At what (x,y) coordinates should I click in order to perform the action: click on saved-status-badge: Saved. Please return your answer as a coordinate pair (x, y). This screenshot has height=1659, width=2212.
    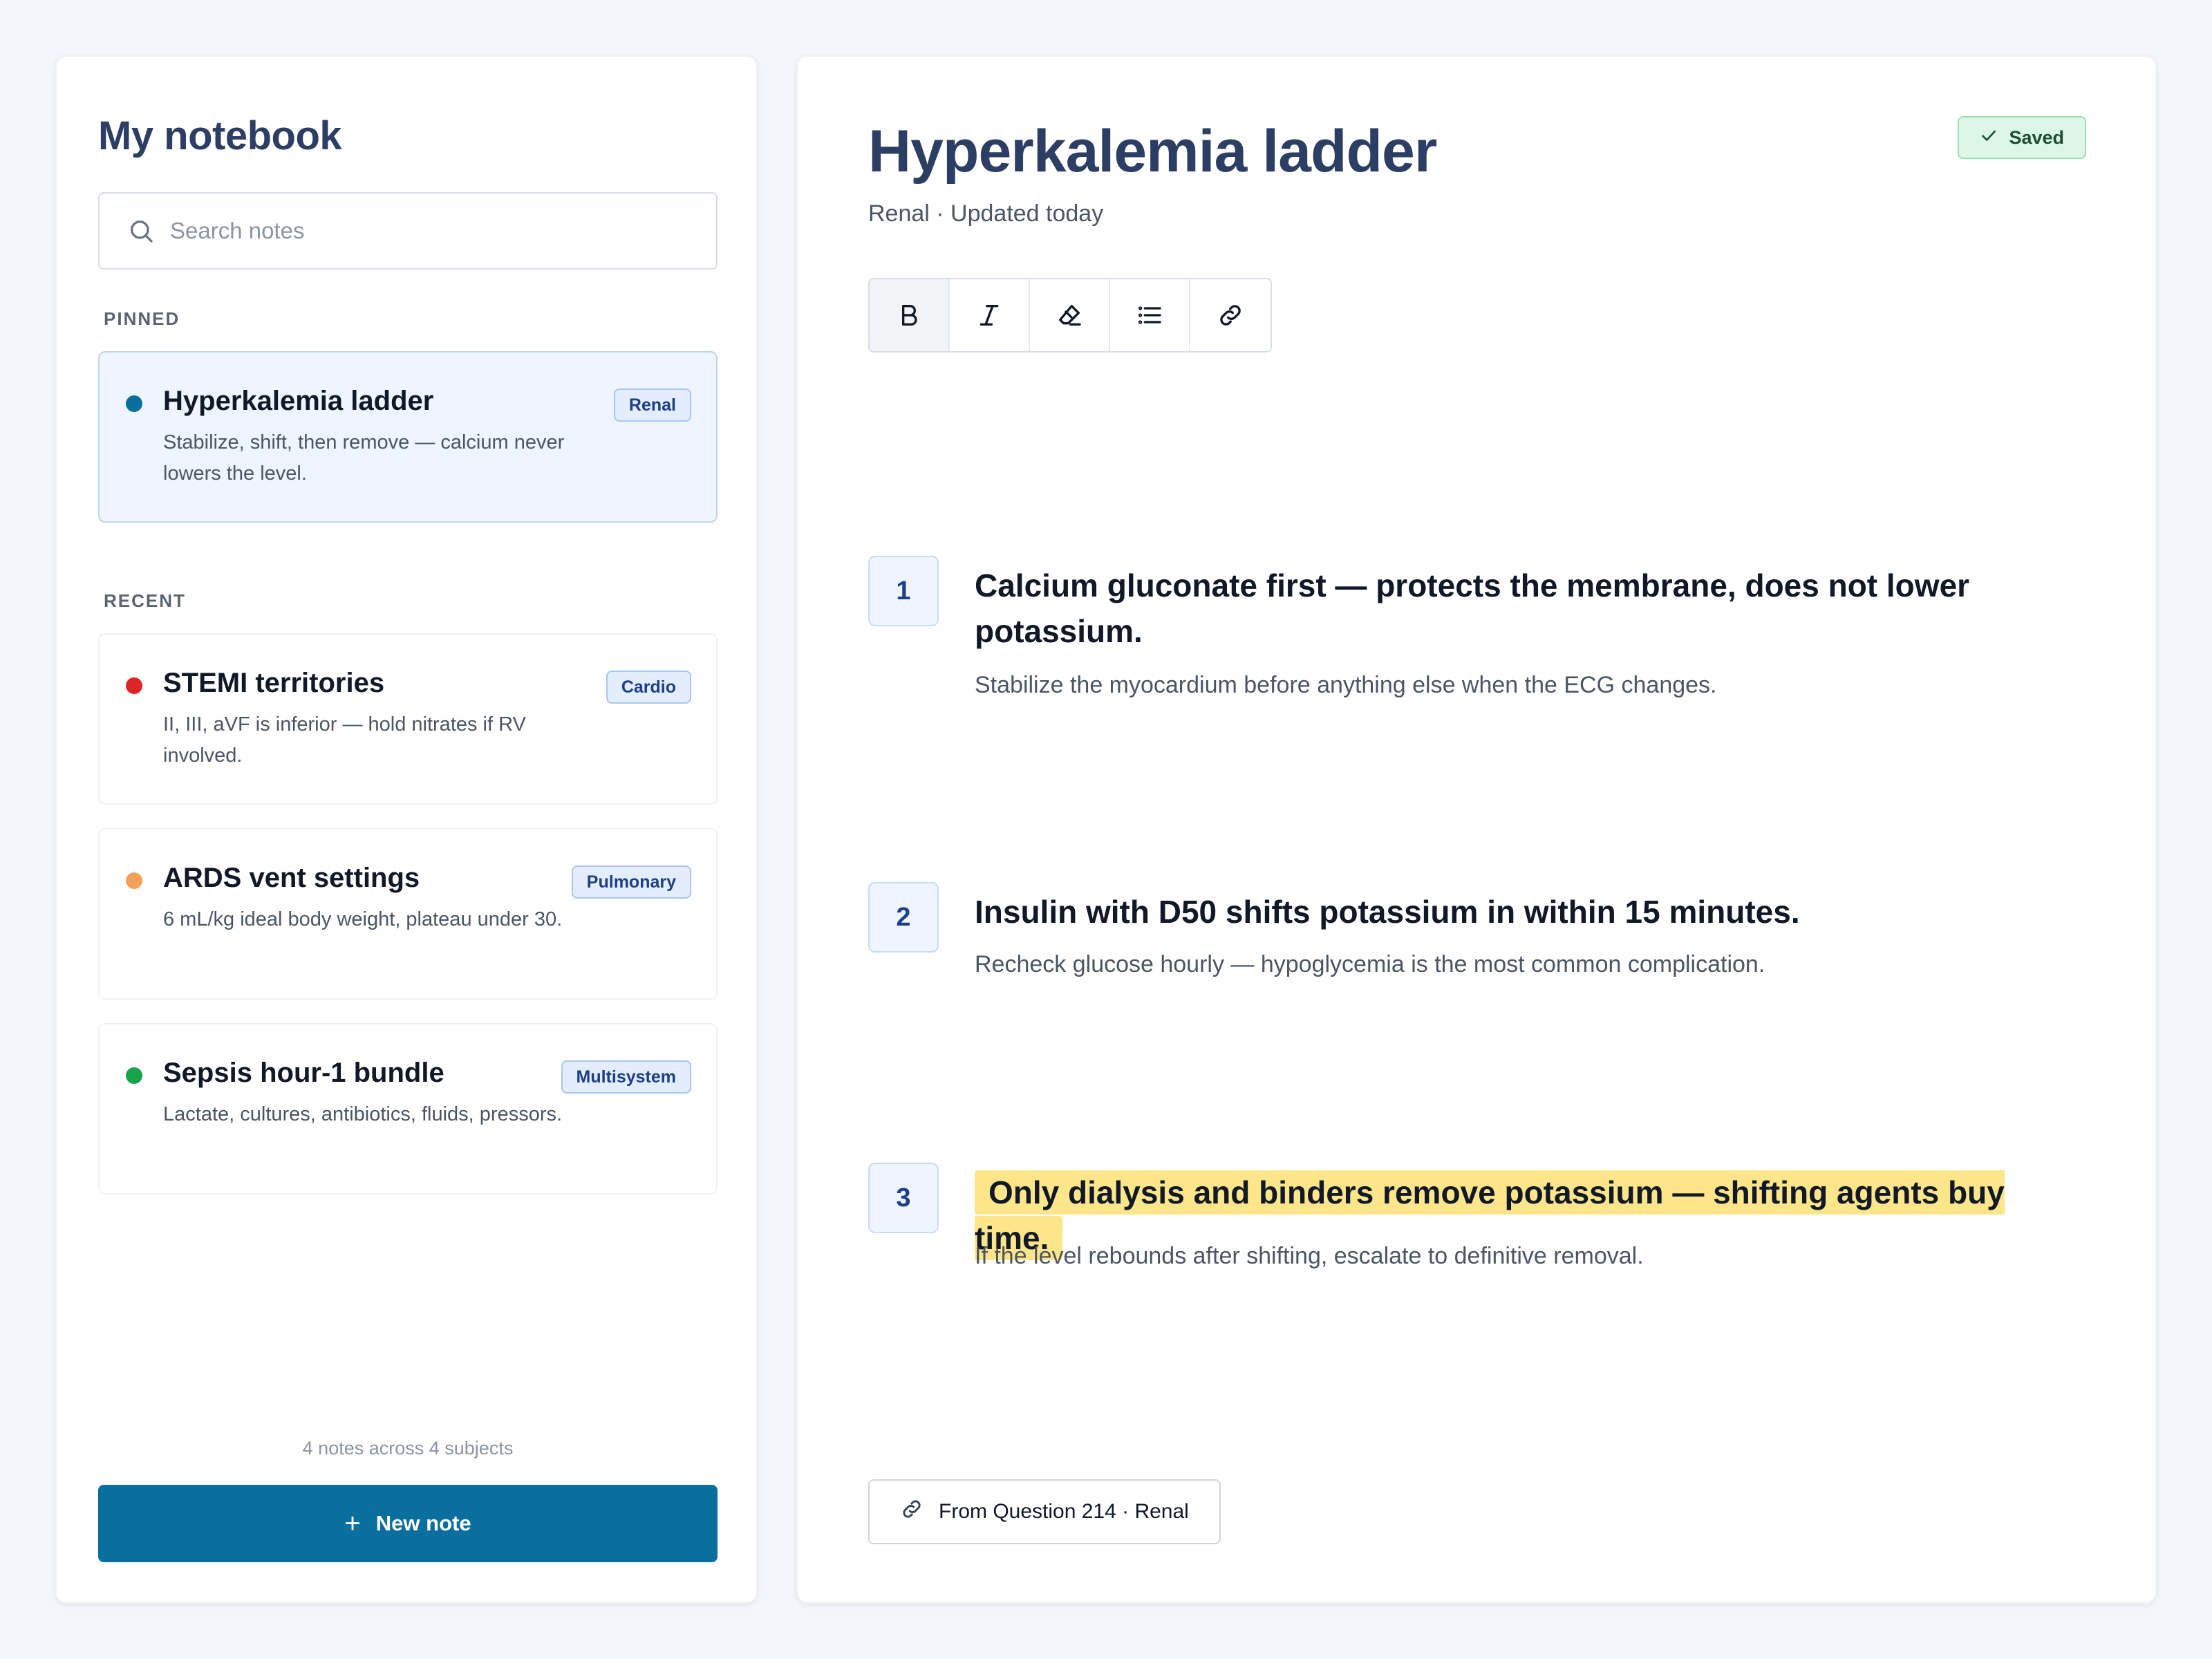
    Looking at the image, I should click on (2022, 138).